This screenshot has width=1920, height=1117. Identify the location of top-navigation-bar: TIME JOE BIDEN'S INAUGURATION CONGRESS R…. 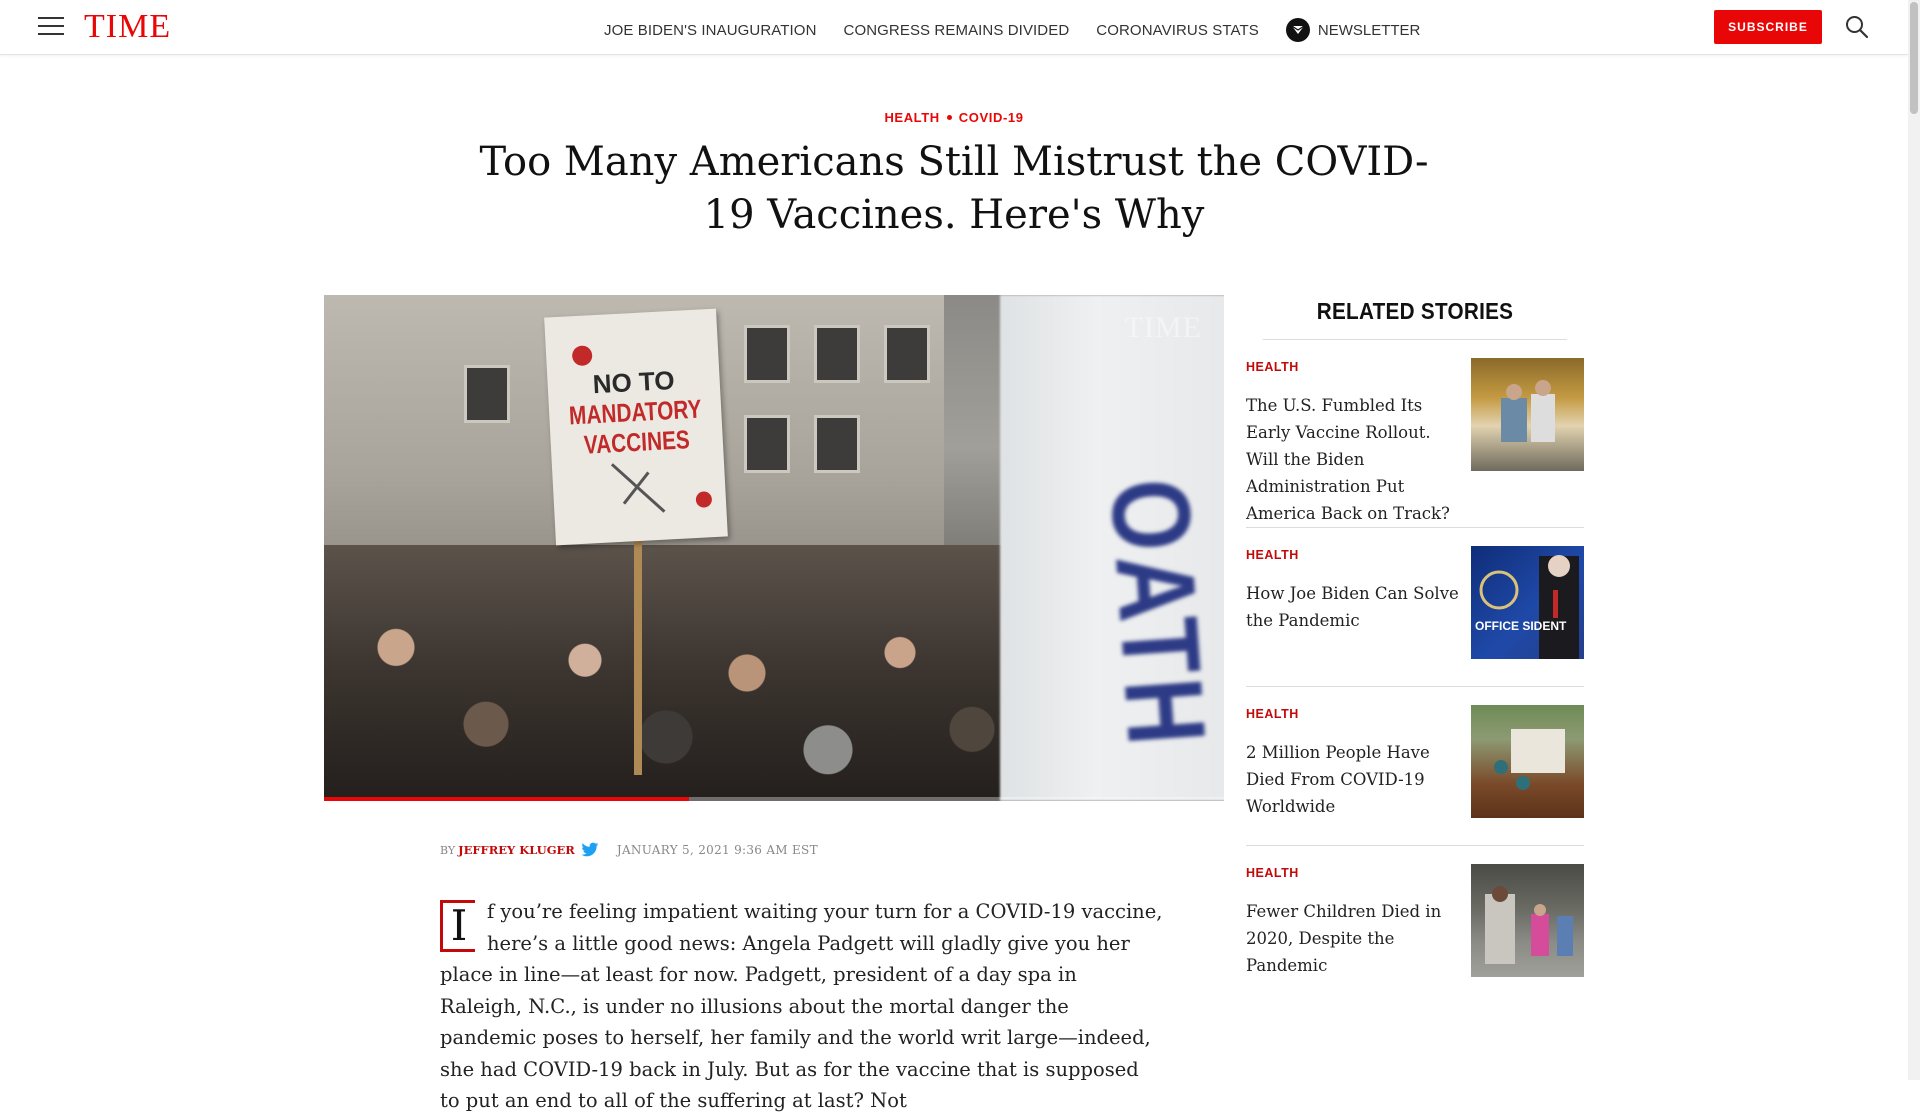
(954, 27).